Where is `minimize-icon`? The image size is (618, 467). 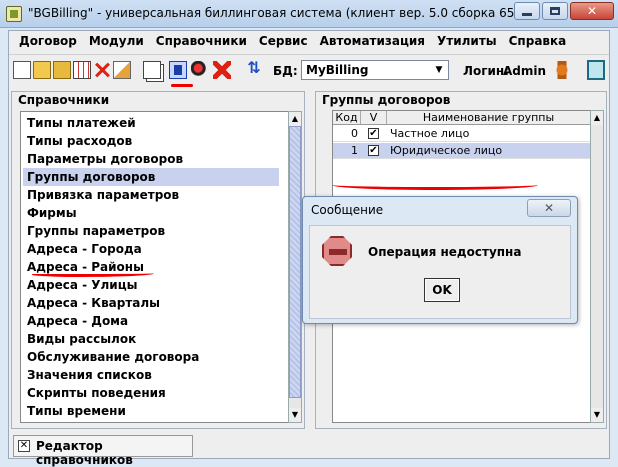 minimize-icon is located at coordinates (527, 14).